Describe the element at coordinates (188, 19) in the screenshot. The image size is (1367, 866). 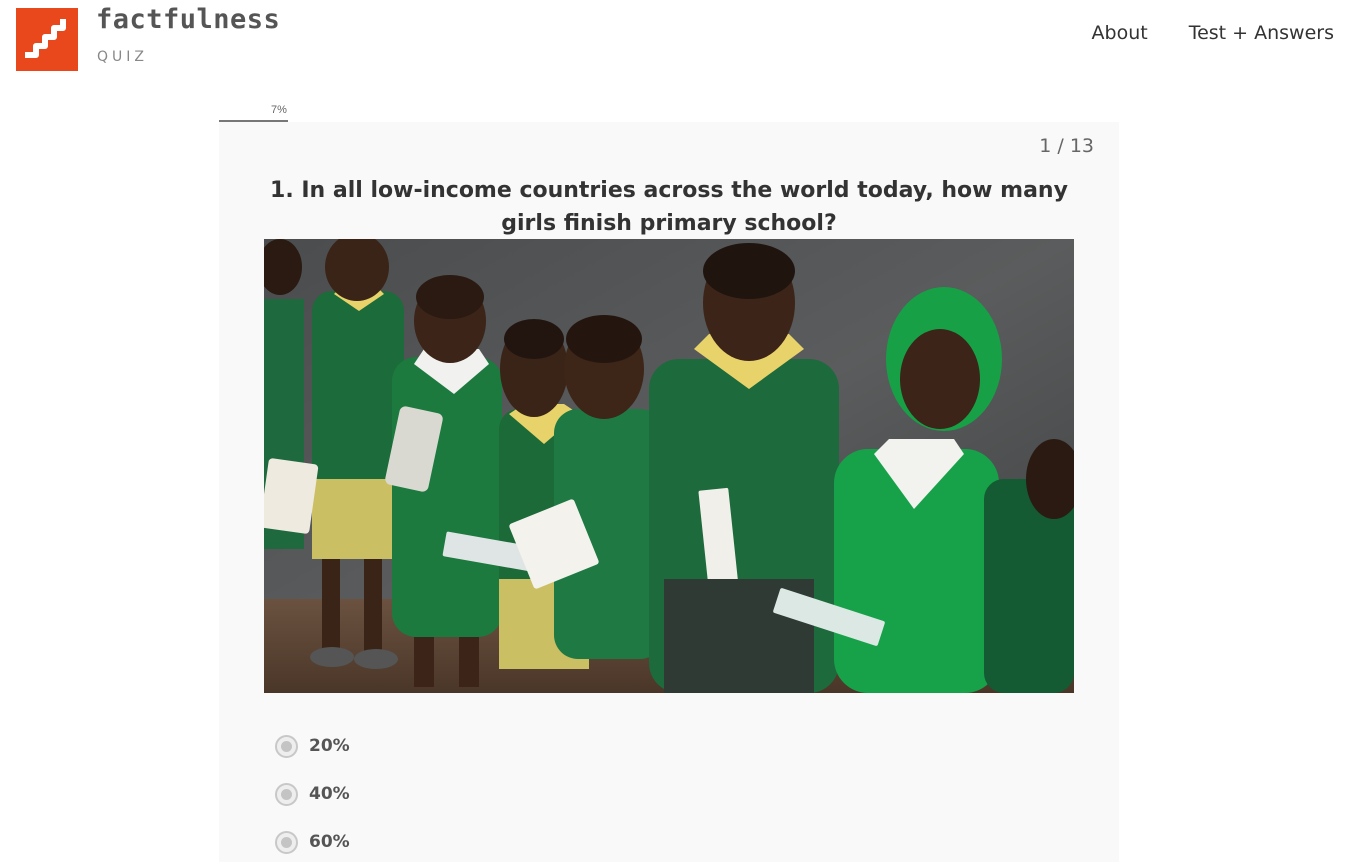
I see `logo-wordmark: factfulness` at that location.